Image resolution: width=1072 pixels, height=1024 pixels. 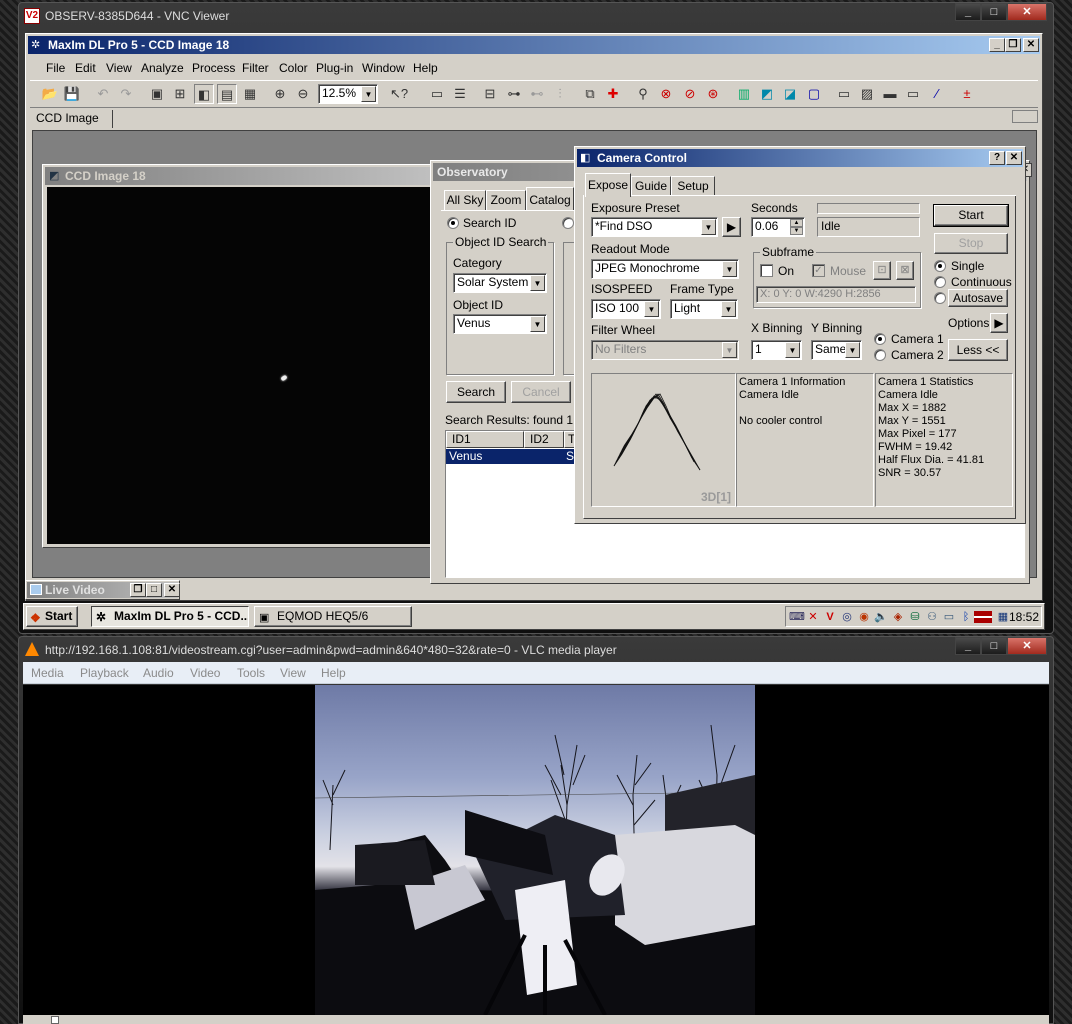 I want to click on less-button: Less <<, so click(x=978, y=350).